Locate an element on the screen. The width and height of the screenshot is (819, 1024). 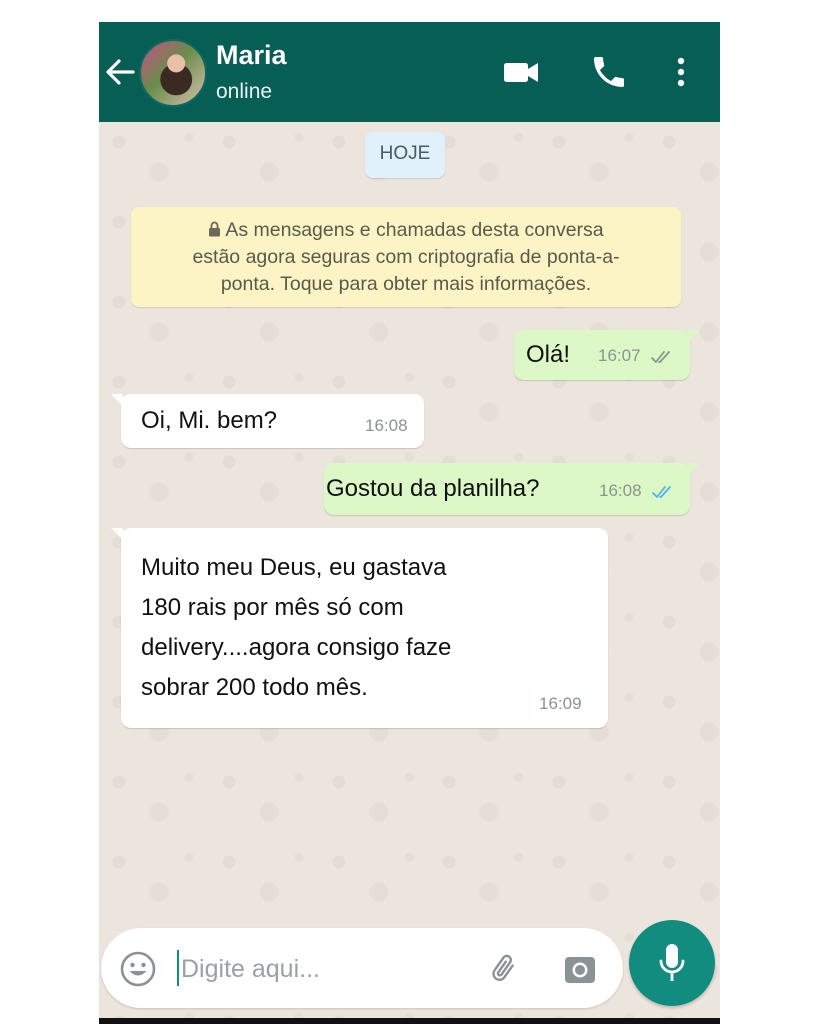
microphone-icon is located at coordinates (672, 962).